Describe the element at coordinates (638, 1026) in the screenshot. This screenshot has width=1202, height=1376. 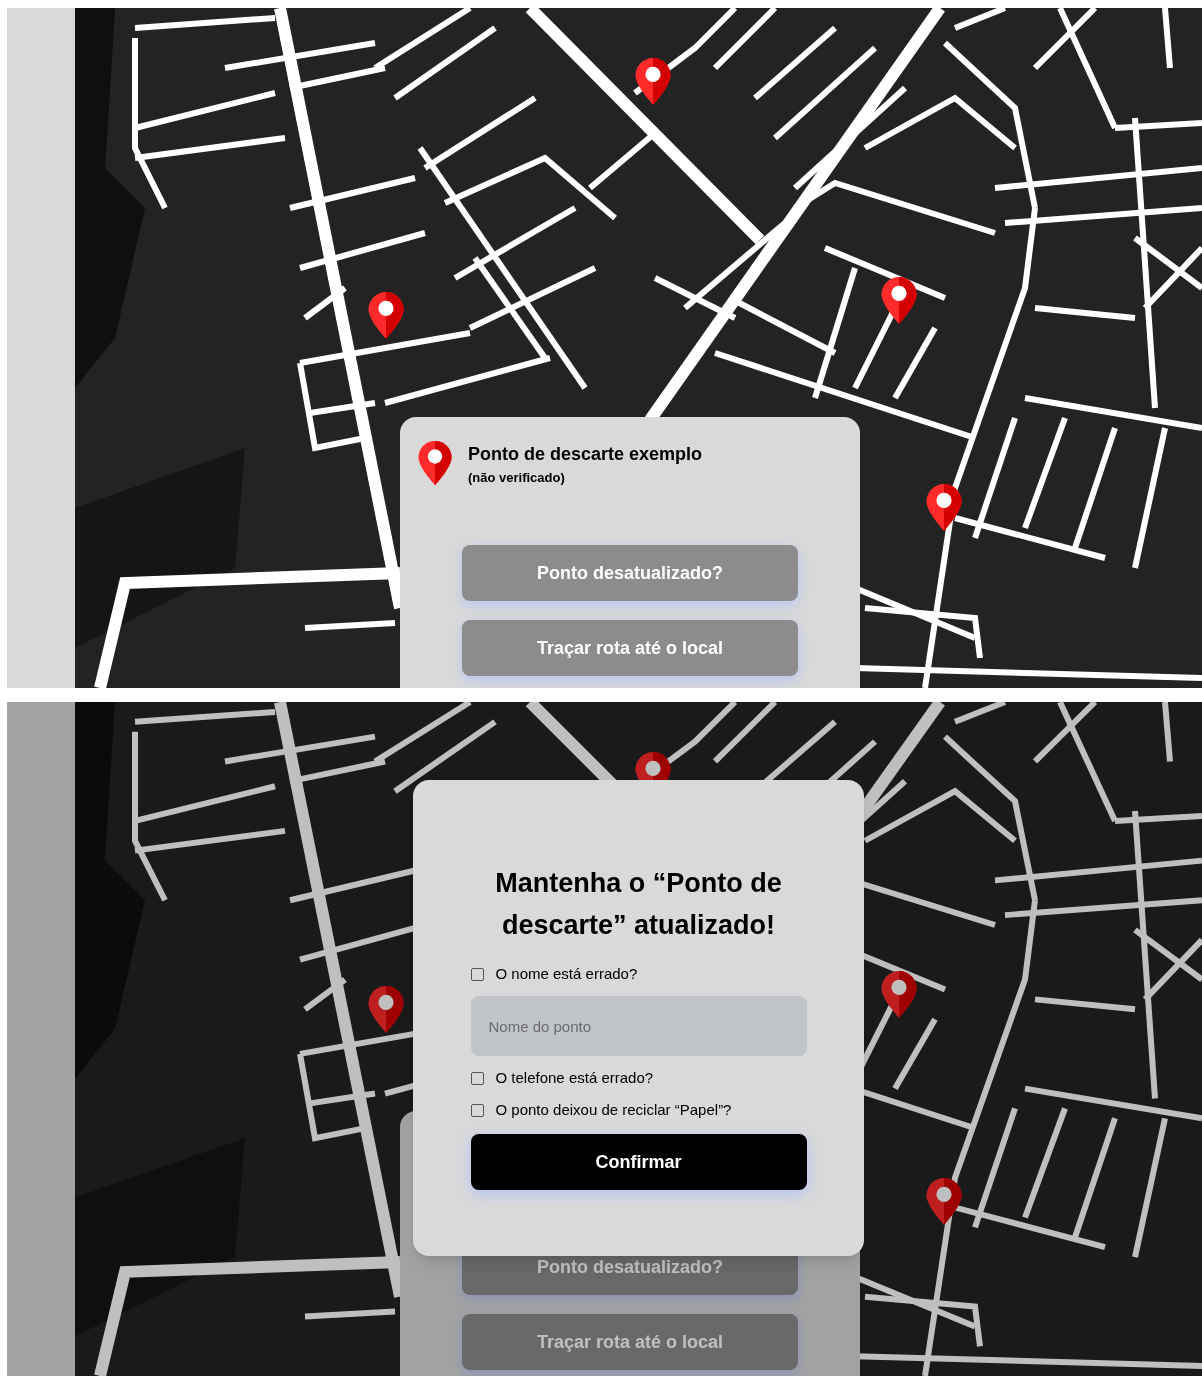
I see `name-input-field: Nome do ponto` at that location.